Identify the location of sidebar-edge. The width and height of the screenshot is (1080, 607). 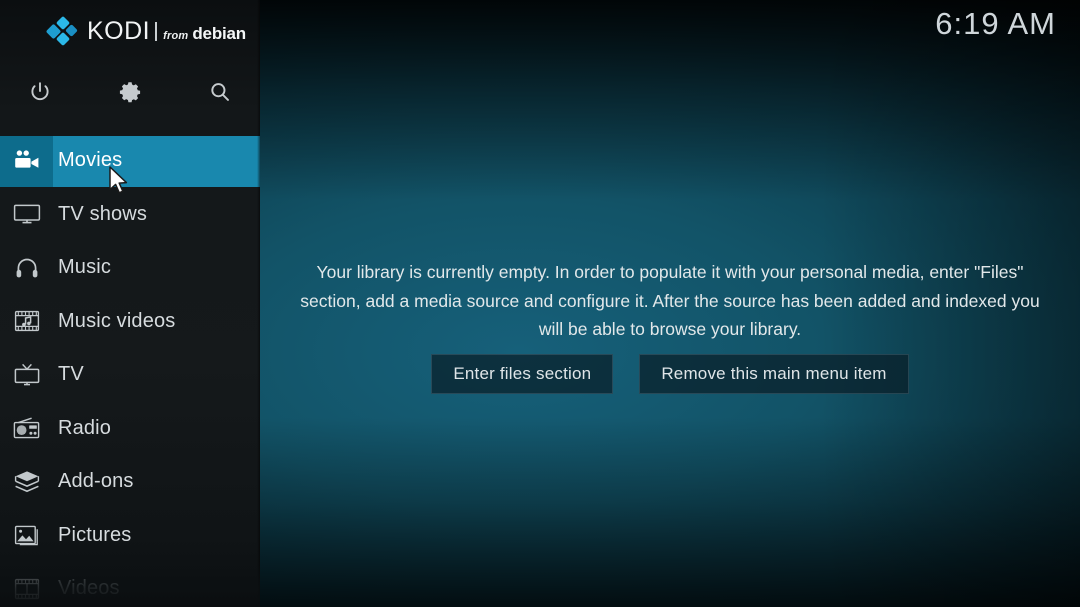
(258, 303).